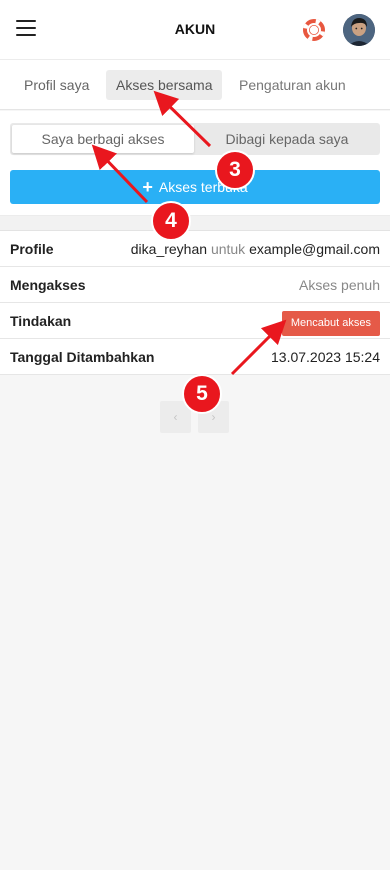 This screenshot has width=390, height=870. Describe the element at coordinates (164, 85) in the screenshot. I see `tab-shared-access: Akses bersama` at that location.